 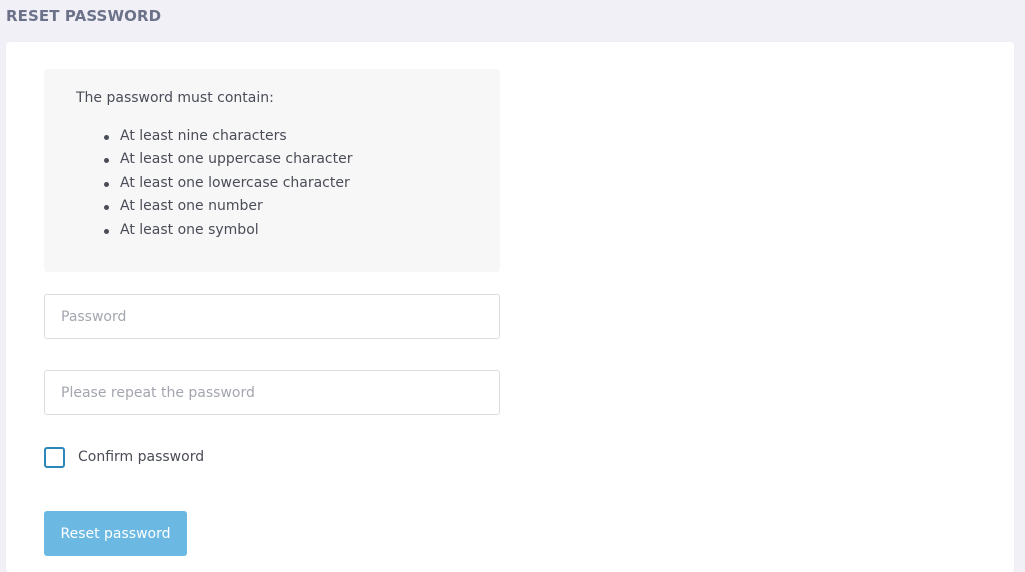 What do you see at coordinates (236, 159) in the screenshot?
I see `requirement-text: At least one uppercase character` at bounding box center [236, 159].